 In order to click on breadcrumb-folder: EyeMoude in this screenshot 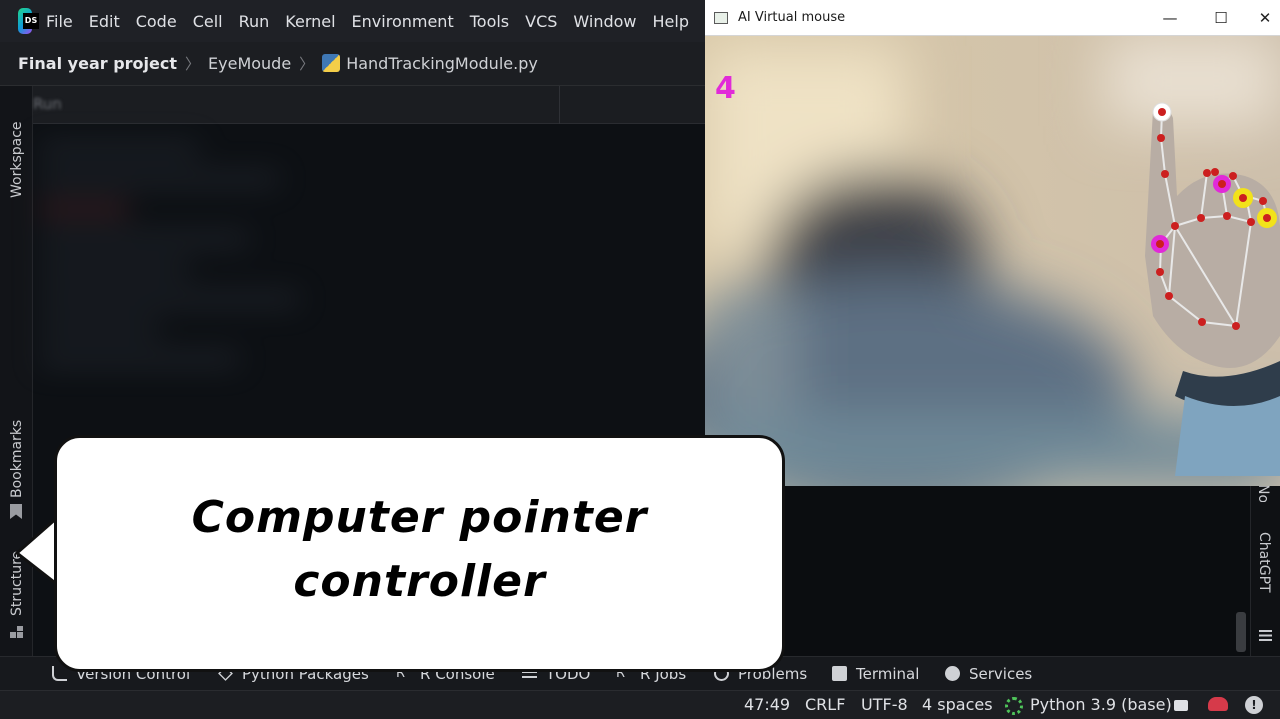, I will do `click(249, 63)`.